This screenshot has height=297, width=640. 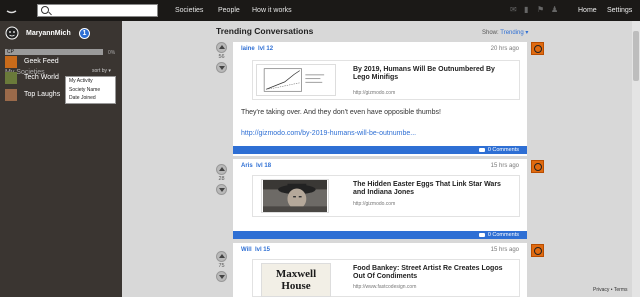 I want to click on society-label: Tech World, so click(x=41, y=77).